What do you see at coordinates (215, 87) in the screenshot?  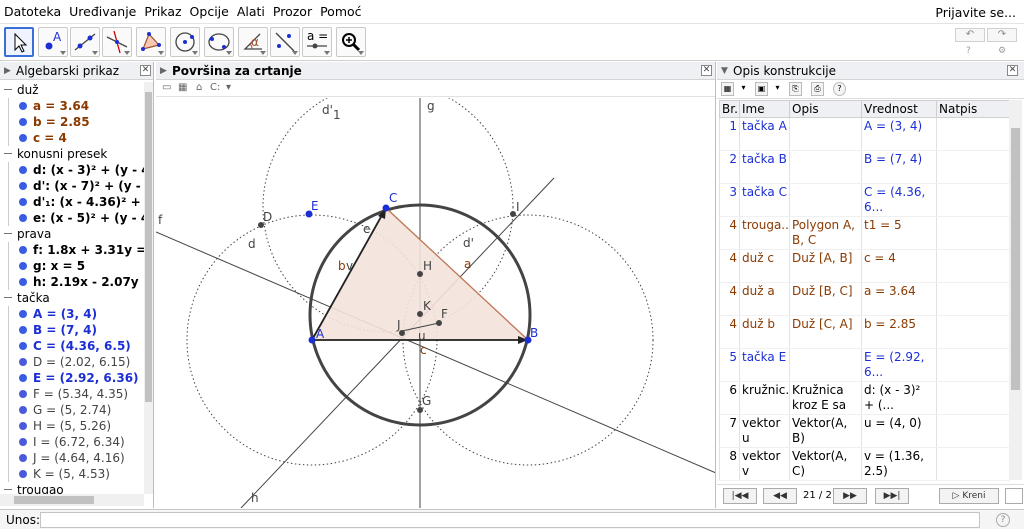 I see `point-capture-dropdown: C:` at bounding box center [215, 87].